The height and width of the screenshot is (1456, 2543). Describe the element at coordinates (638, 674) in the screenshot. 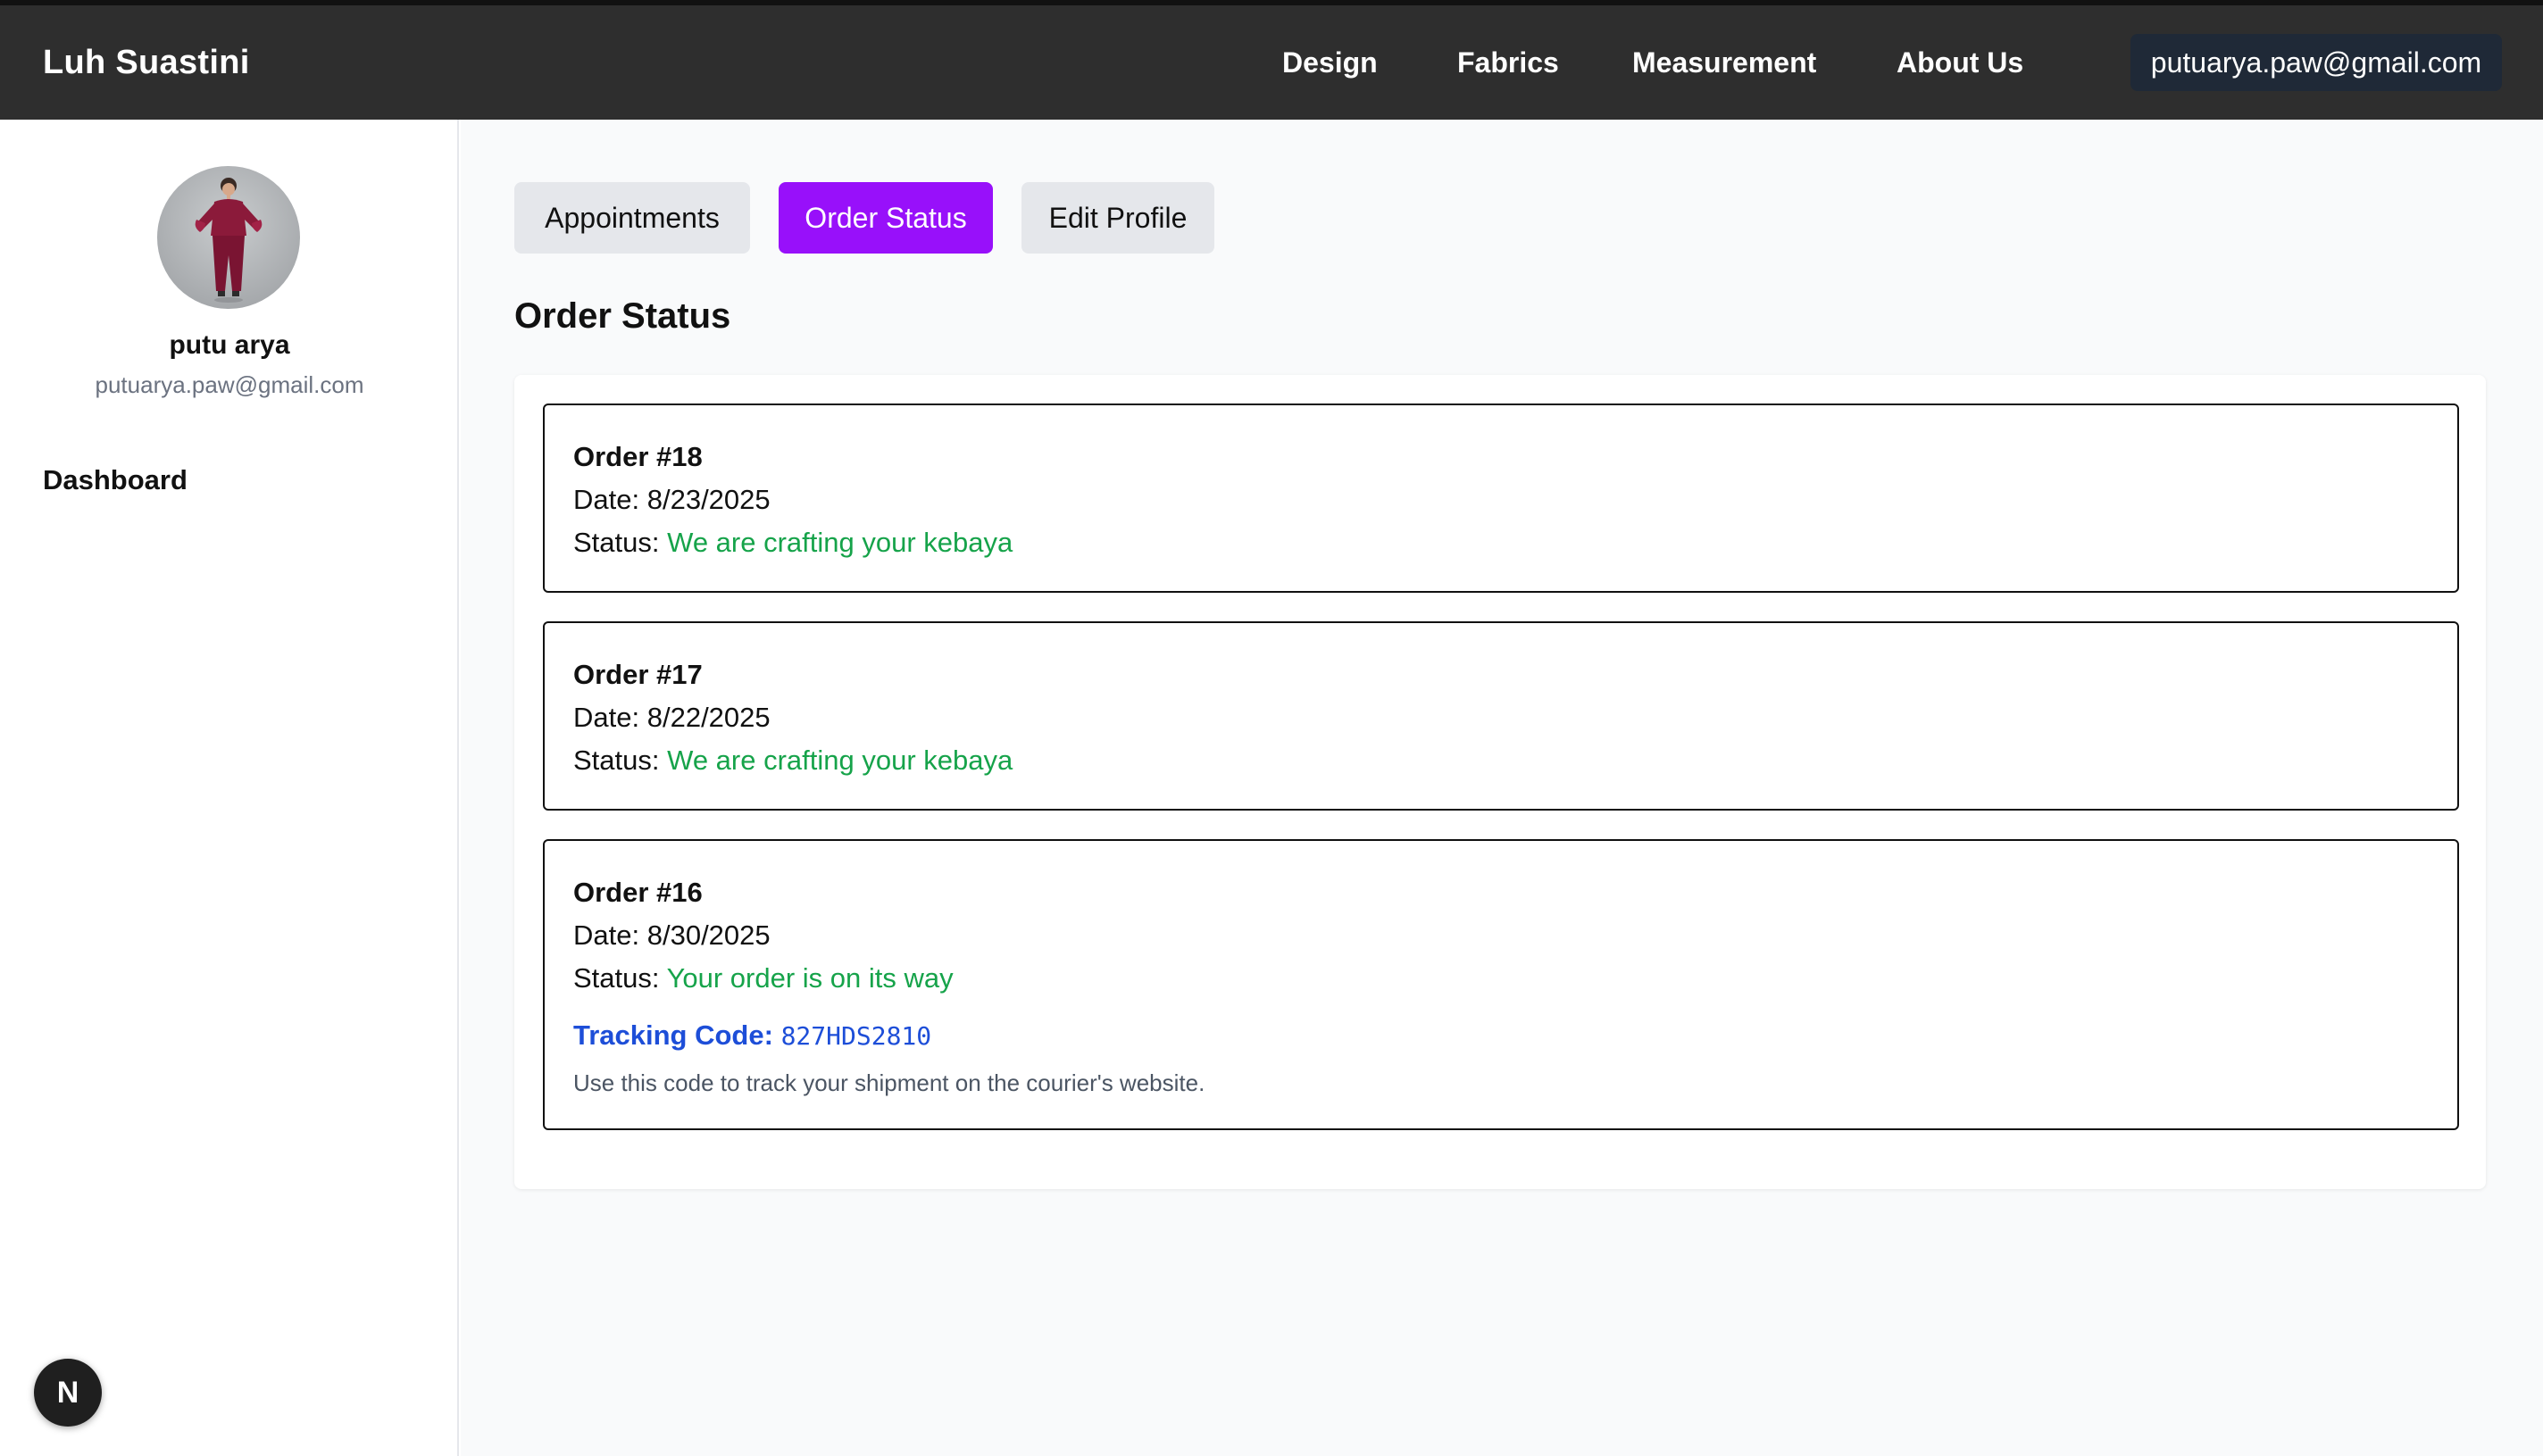

I see `order-title: Order #17` at that location.